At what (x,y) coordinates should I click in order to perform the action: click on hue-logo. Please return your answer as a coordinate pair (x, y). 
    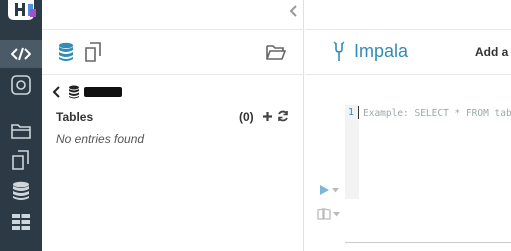
    Looking at the image, I should click on (21, 14).